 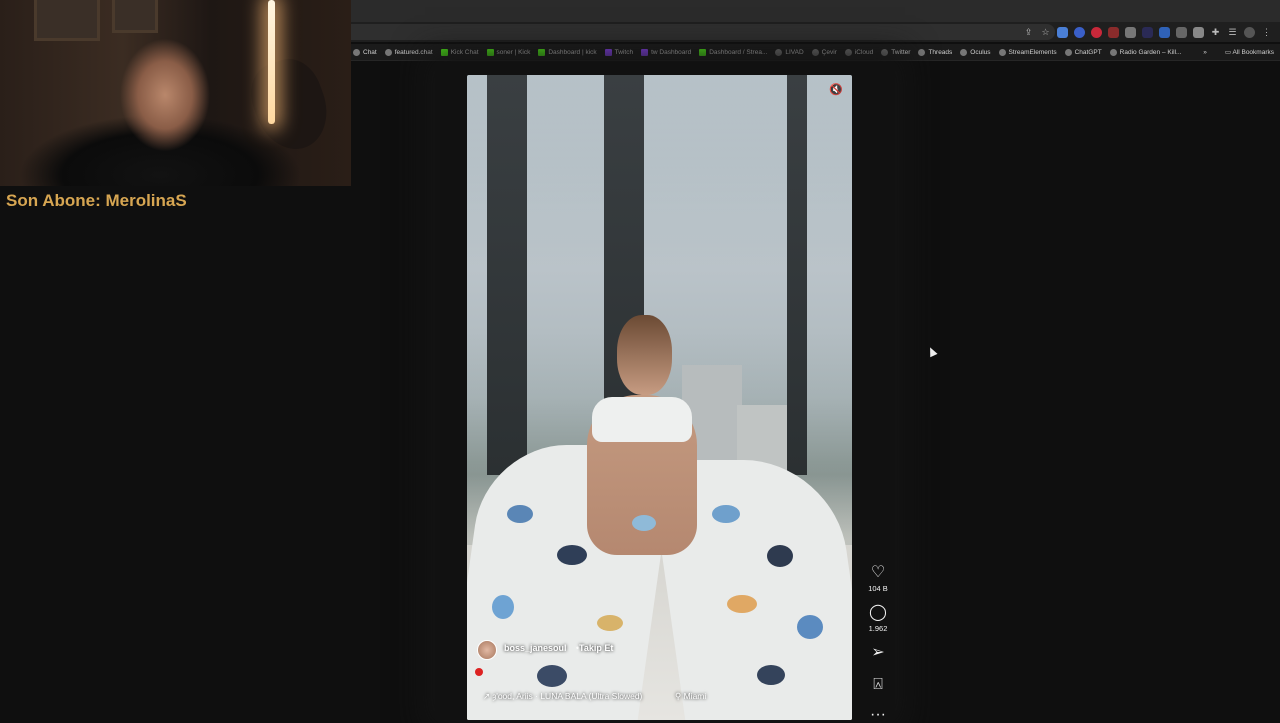 What do you see at coordinates (836, 90) in the screenshot?
I see `speaker-muted-icon: 🔇` at bounding box center [836, 90].